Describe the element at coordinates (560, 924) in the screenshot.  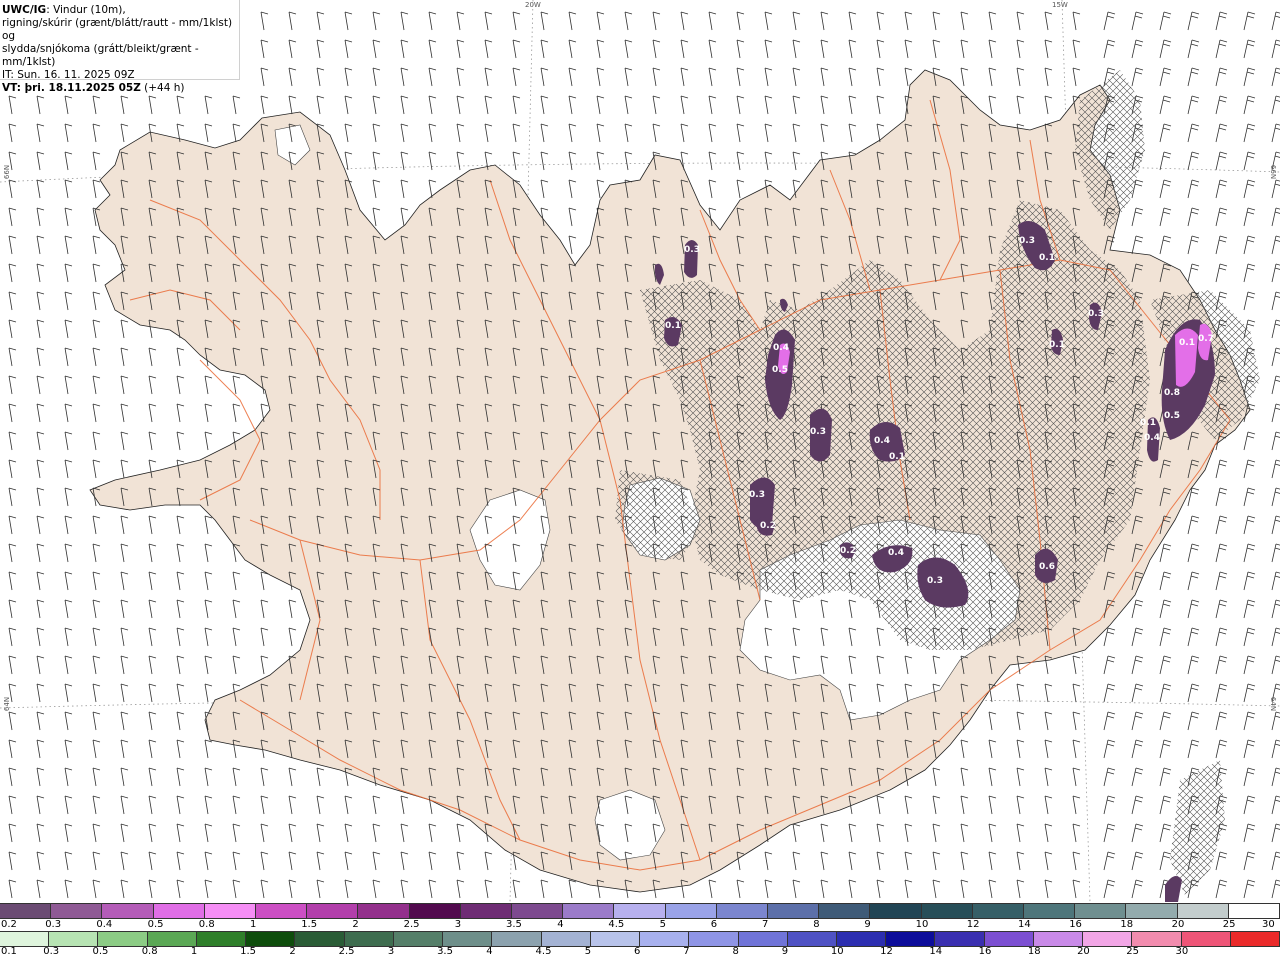
I see `scale-tick-label: 4` at that location.